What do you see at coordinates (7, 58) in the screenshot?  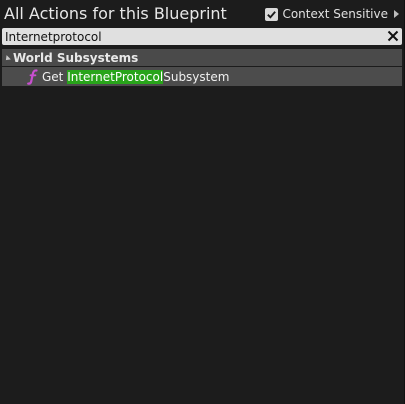 I see `collapse-triangle-icon` at bounding box center [7, 58].